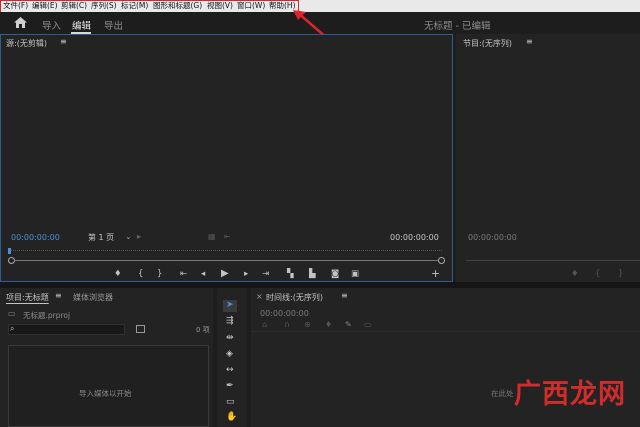 This screenshot has height=427, width=640. I want to click on track-select-tool-icon: ⇶, so click(230, 321).